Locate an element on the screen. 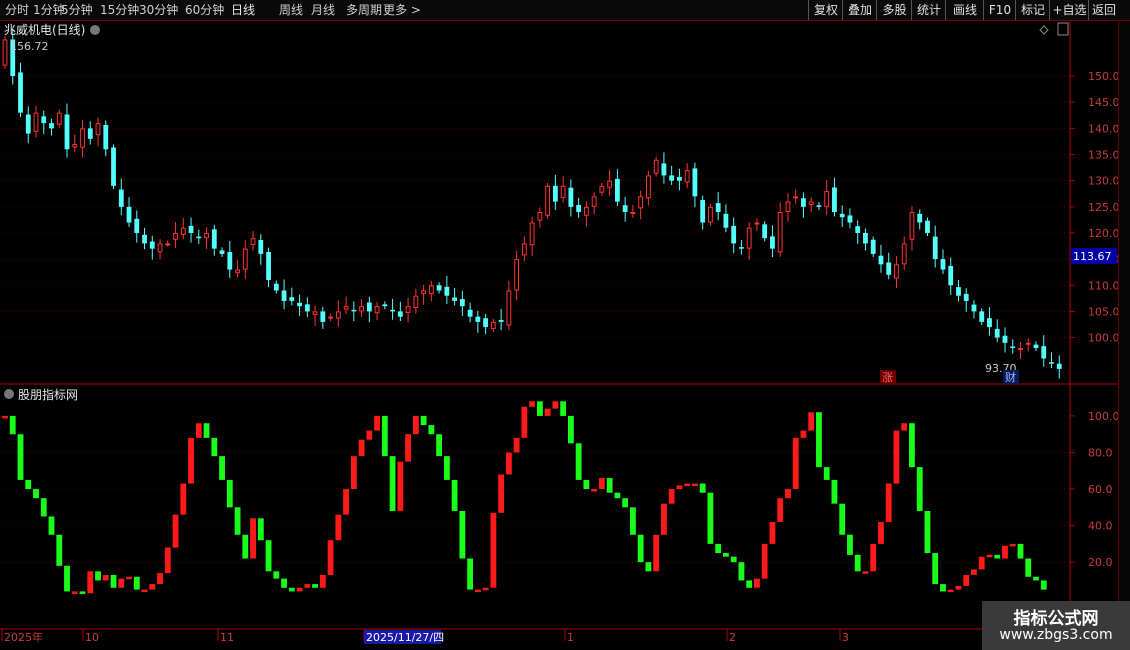  toolbar-action-7: +自选 is located at coordinates (1069, 10).